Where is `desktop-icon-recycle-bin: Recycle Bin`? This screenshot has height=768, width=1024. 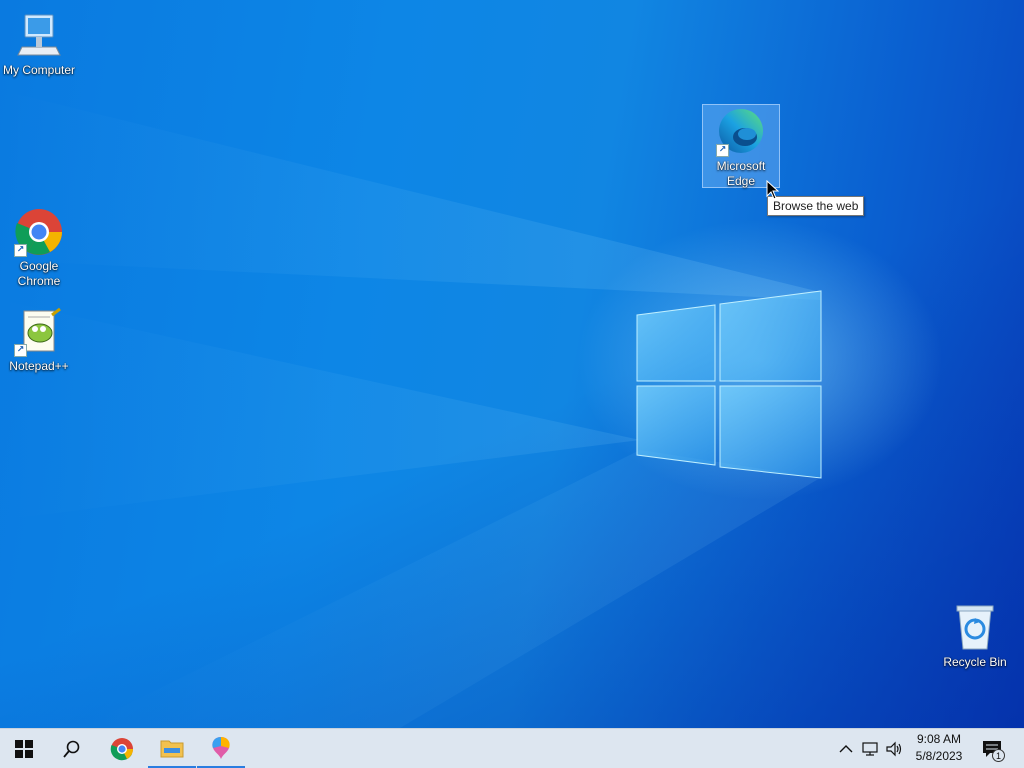
desktop-icon-recycle-bin: Recycle Bin is located at coordinates (975, 637).